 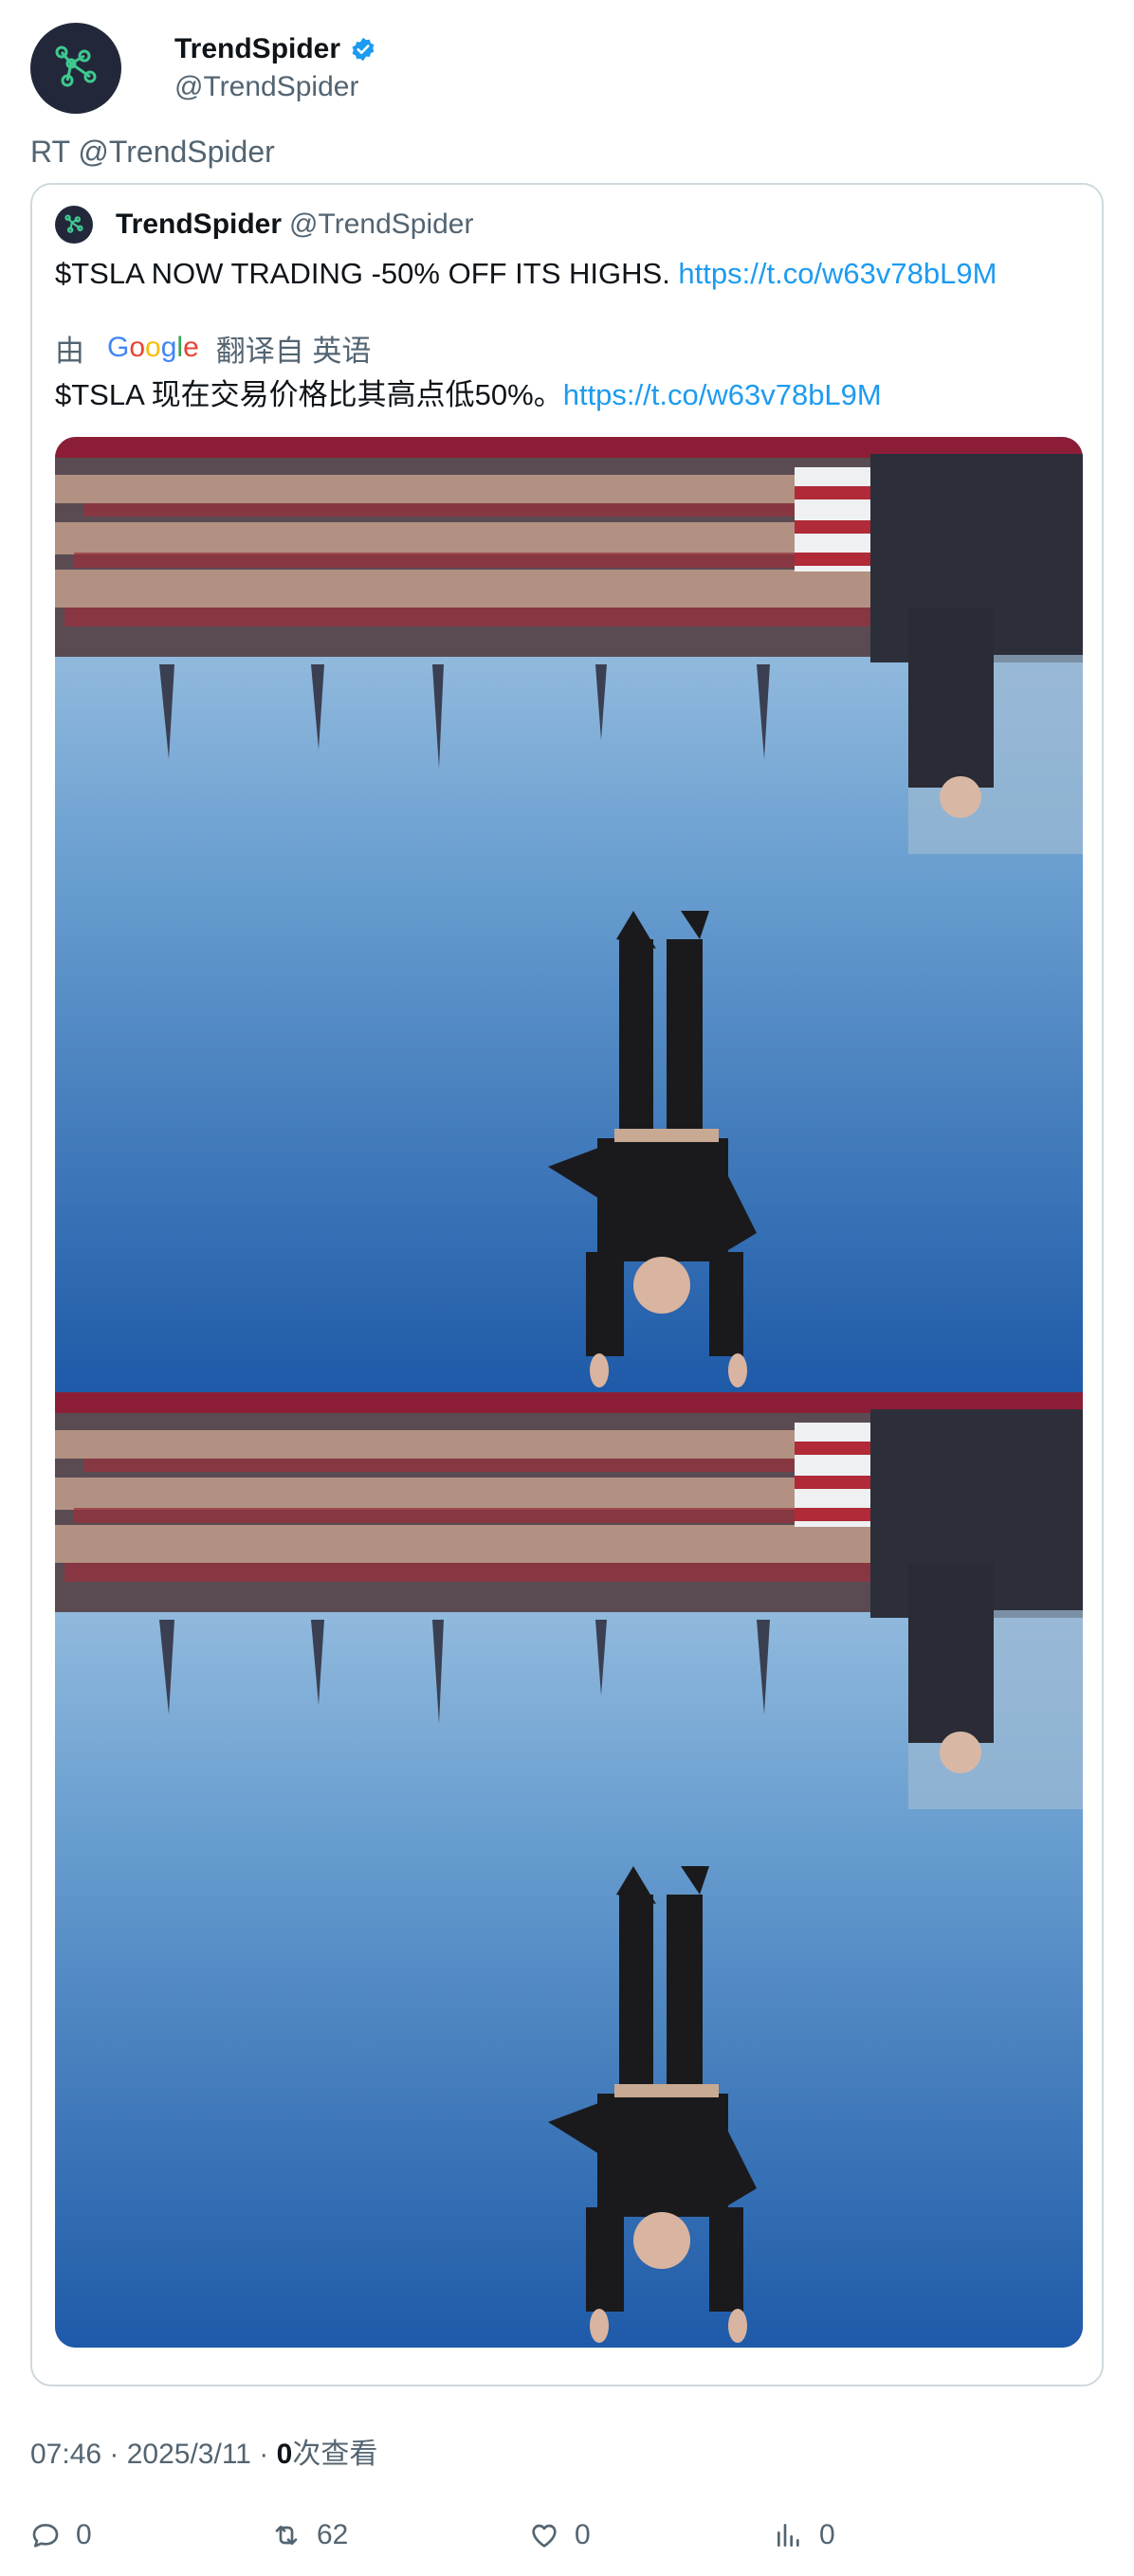 What do you see at coordinates (804, 2535) in the screenshot?
I see `views-button: 0` at bounding box center [804, 2535].